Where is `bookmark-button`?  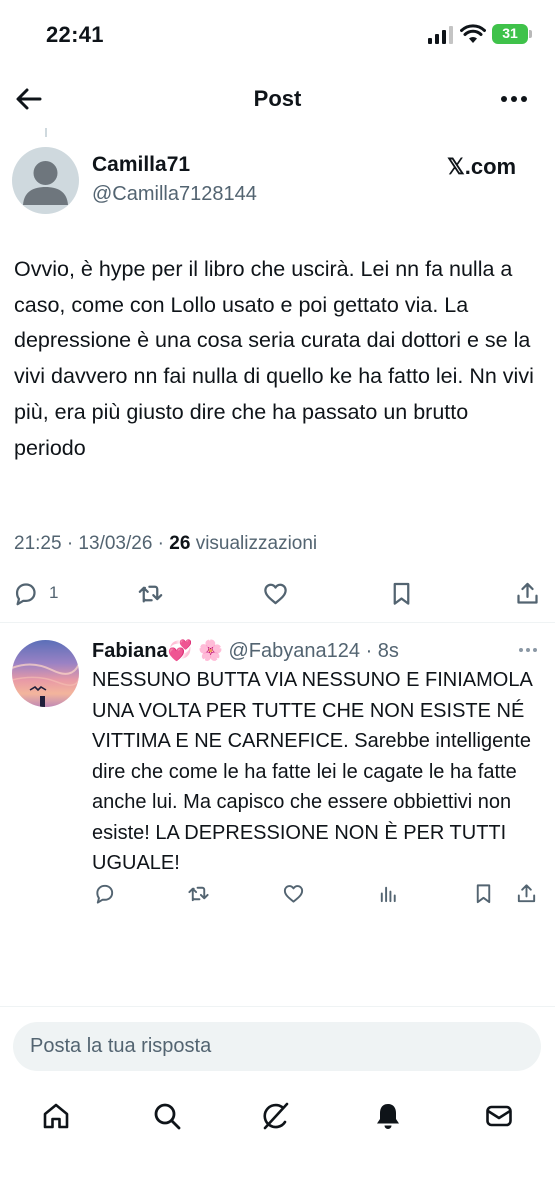
bookmark-button is located at coordinates (401, 593).